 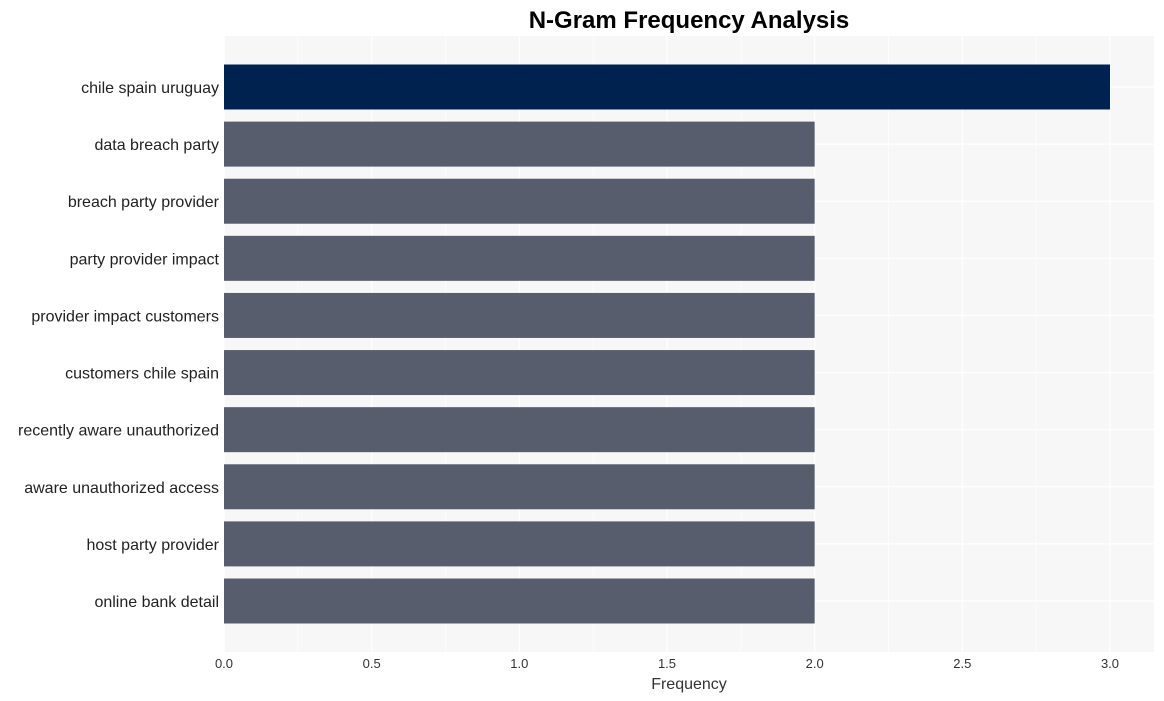 I want to click on x-axis-ticks: 0.0 0.5 1.0 1.5 2.0 2.5 3.0, so click(x=667, y=663).